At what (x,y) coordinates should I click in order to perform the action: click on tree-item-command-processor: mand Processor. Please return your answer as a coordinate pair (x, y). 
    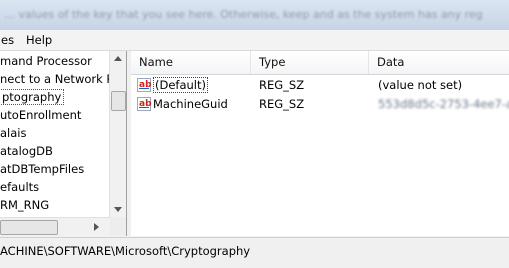
    Looking at the image, I should click on (47, 61).